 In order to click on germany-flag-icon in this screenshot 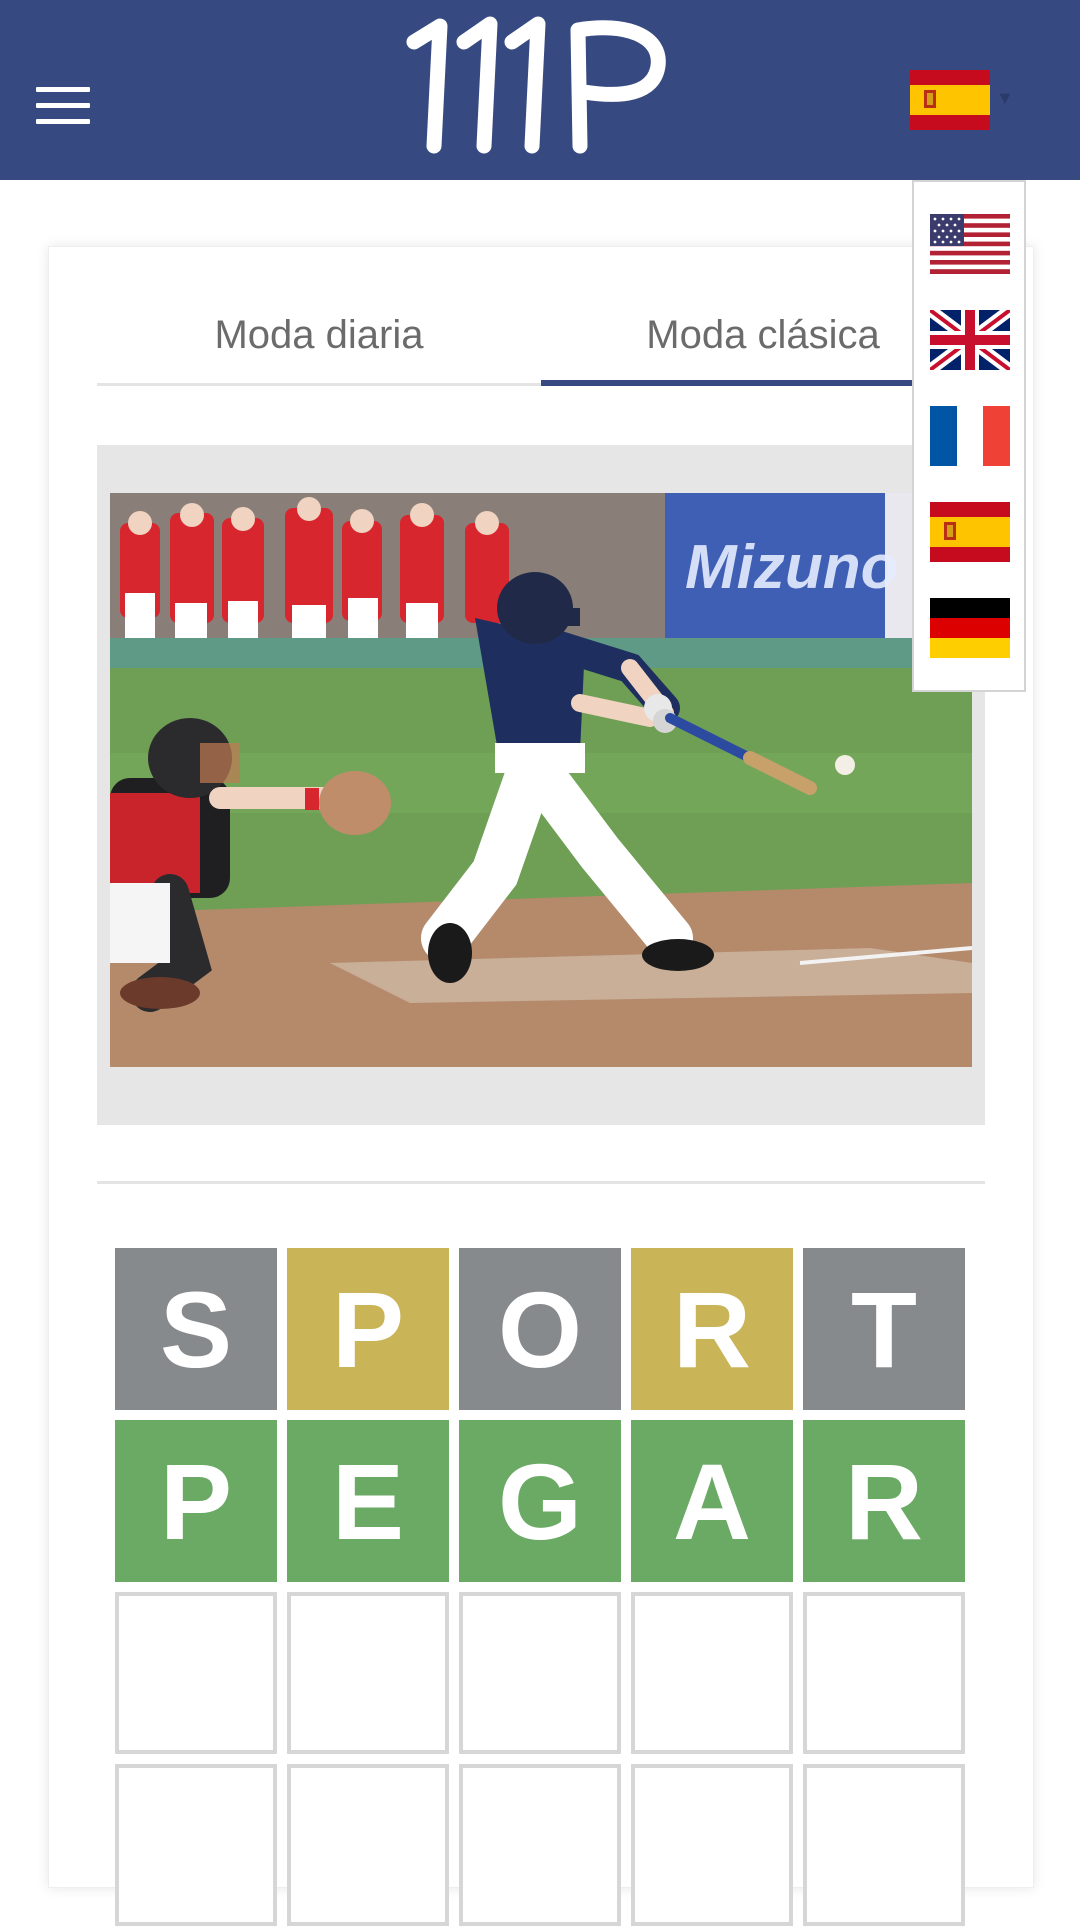, I will do `click(970, 628)`.